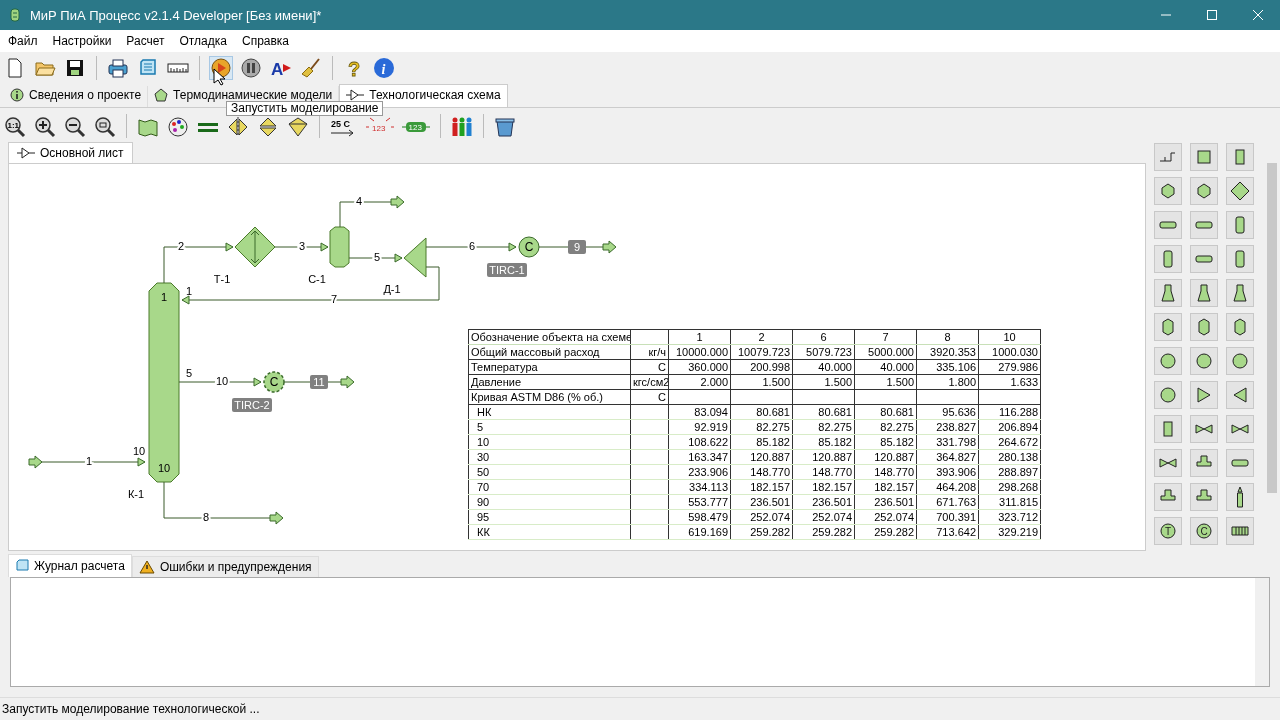  What do you see at coordinates (1212, 15) in the screenshot?
I see `maximize-icon` at bounding box center [1212, 15].